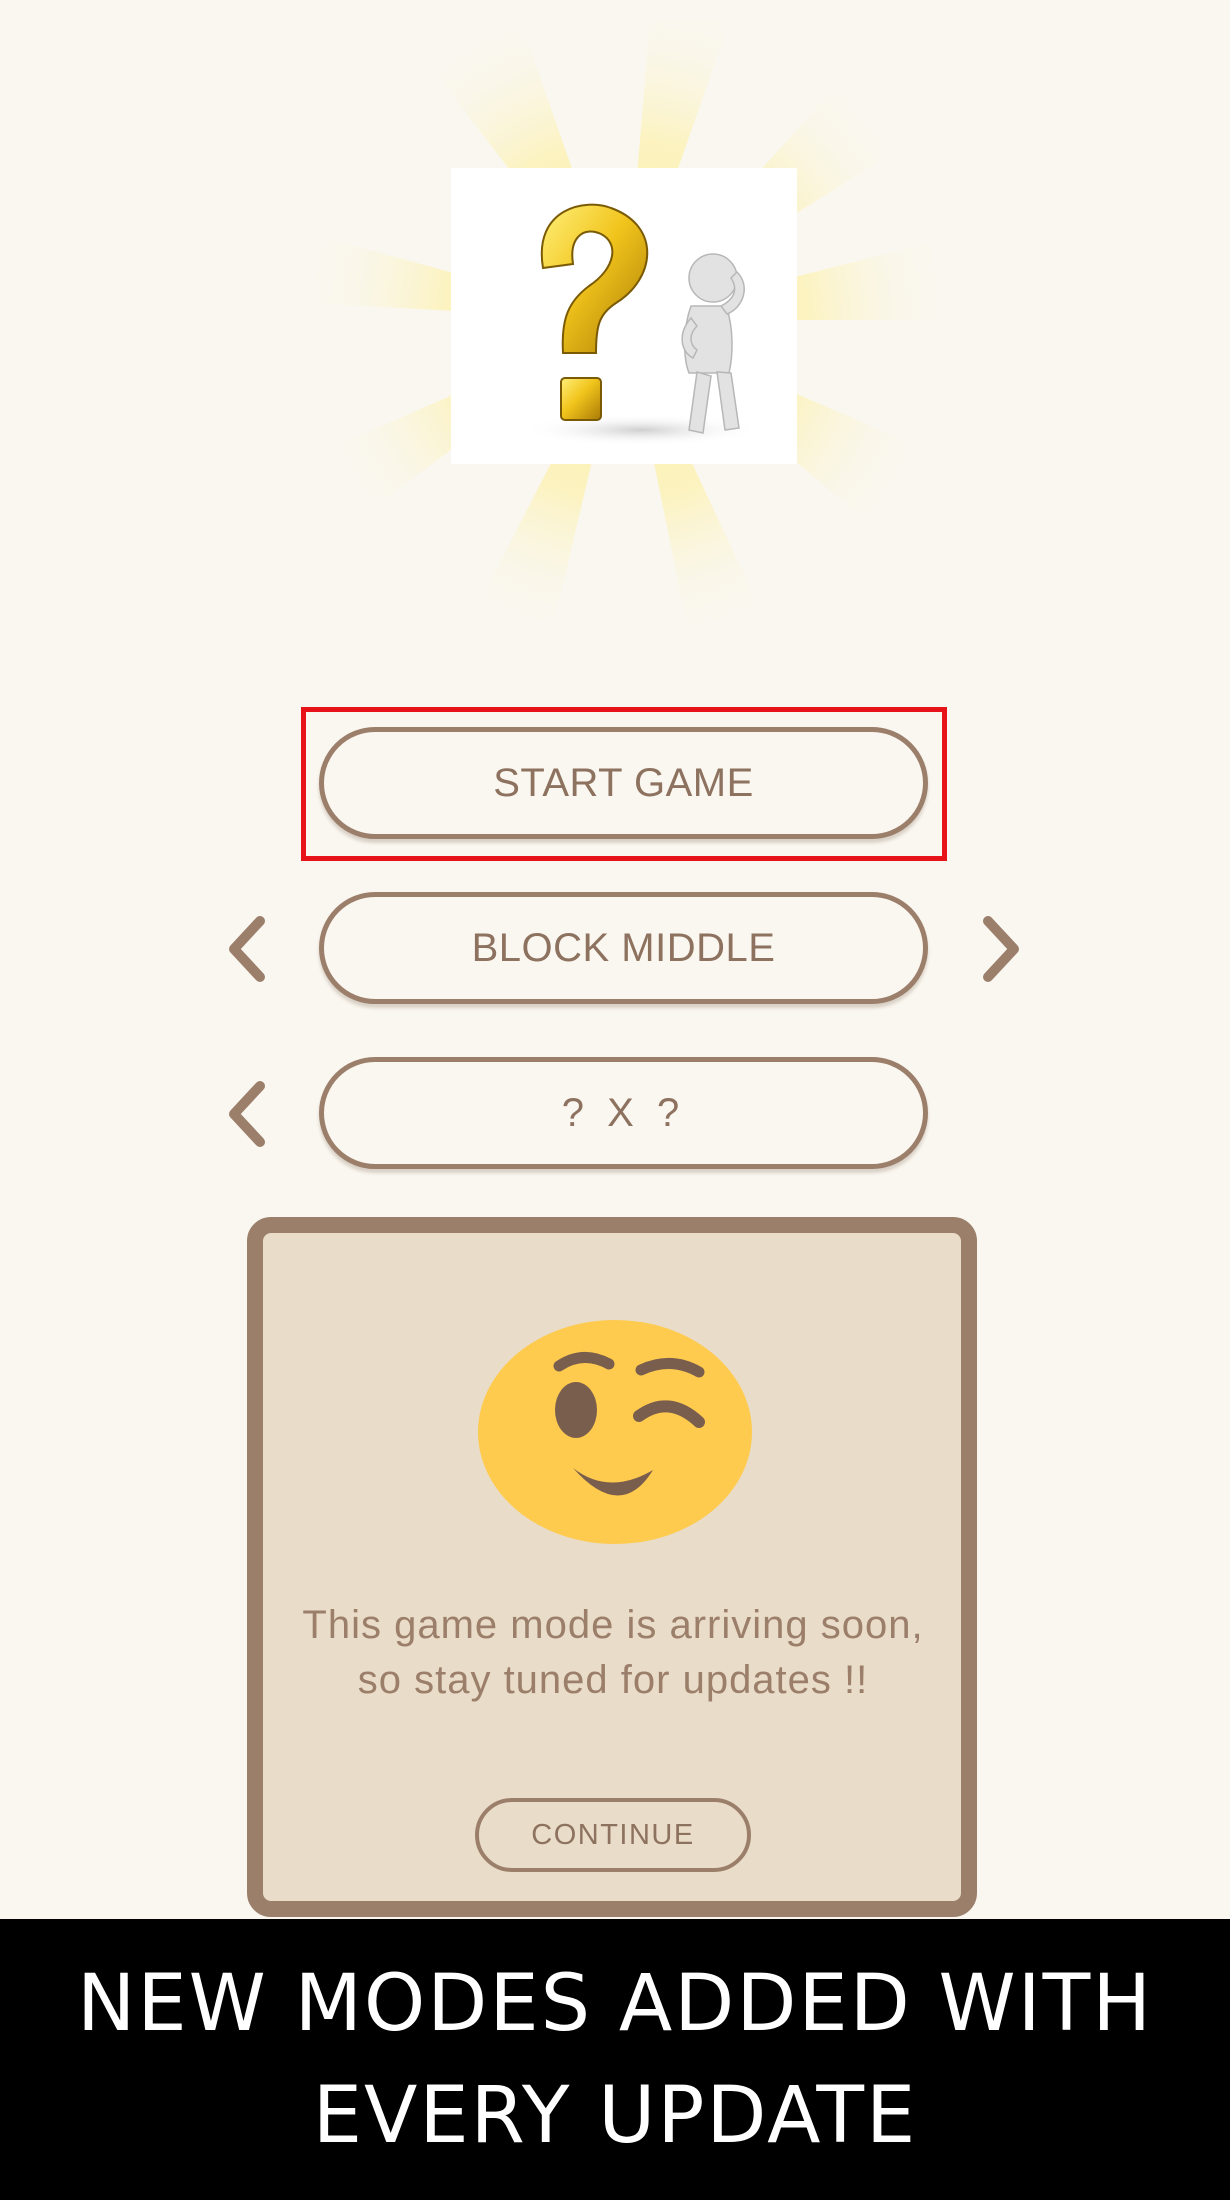  I want to click on continue-button: CONTINUE, so click(613, 1835).